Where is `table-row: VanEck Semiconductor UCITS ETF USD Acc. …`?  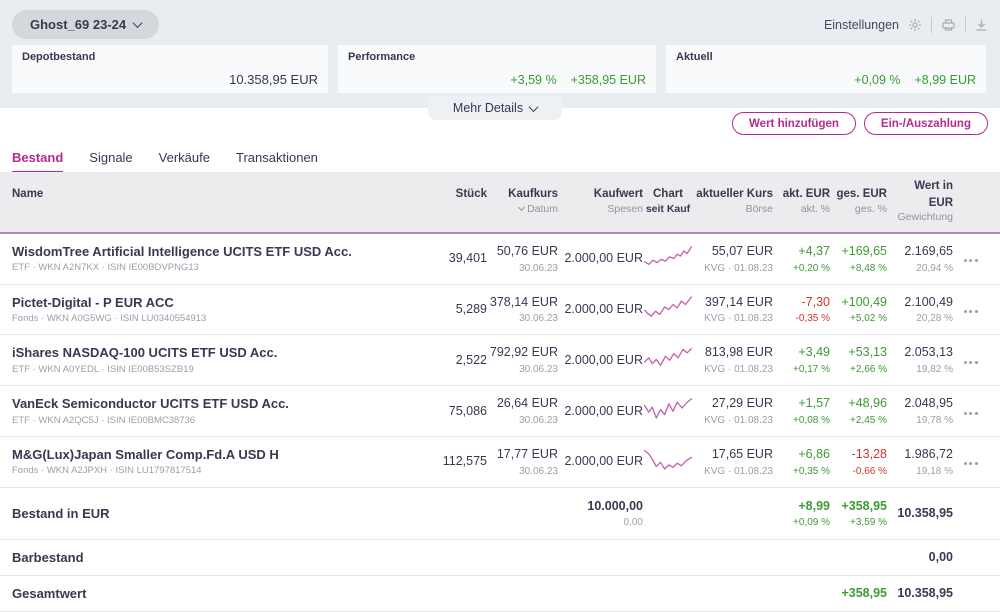
table-row: VanEck Semiconductor UCITS ETF USD Acc. … is located at coordinates (500, 411).